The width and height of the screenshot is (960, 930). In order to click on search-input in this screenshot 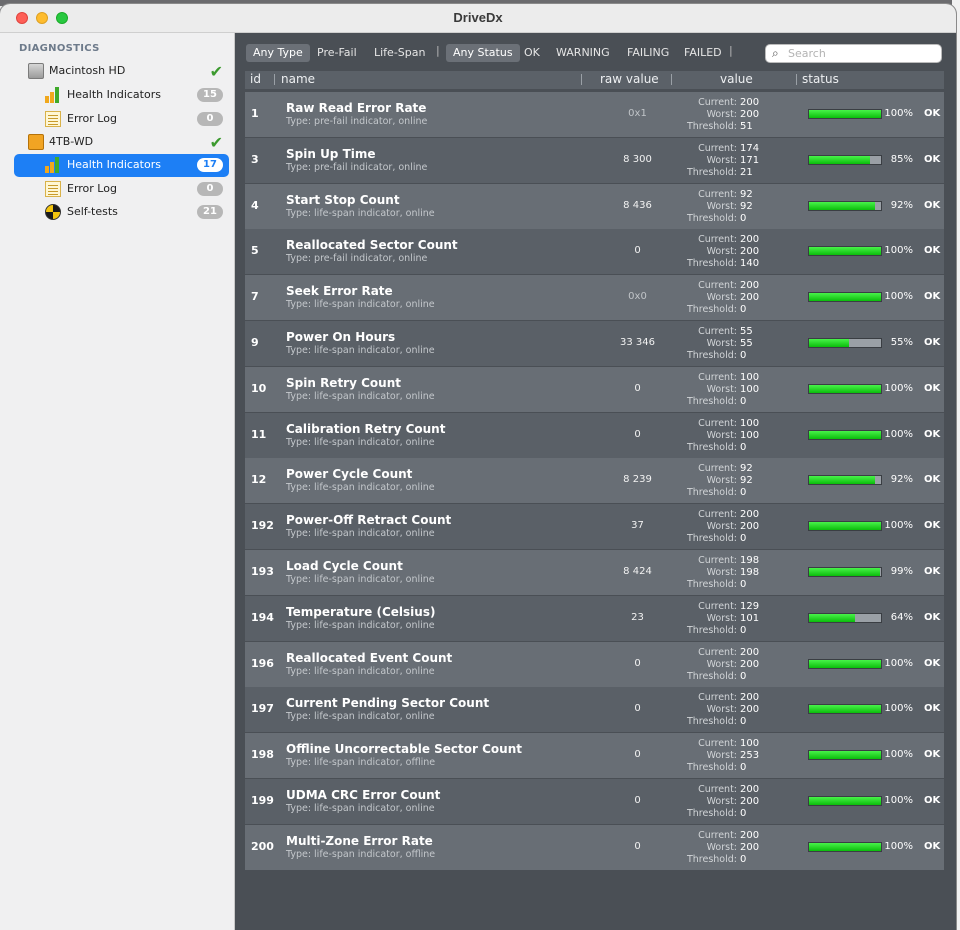, I will do `click(863, 53)`.